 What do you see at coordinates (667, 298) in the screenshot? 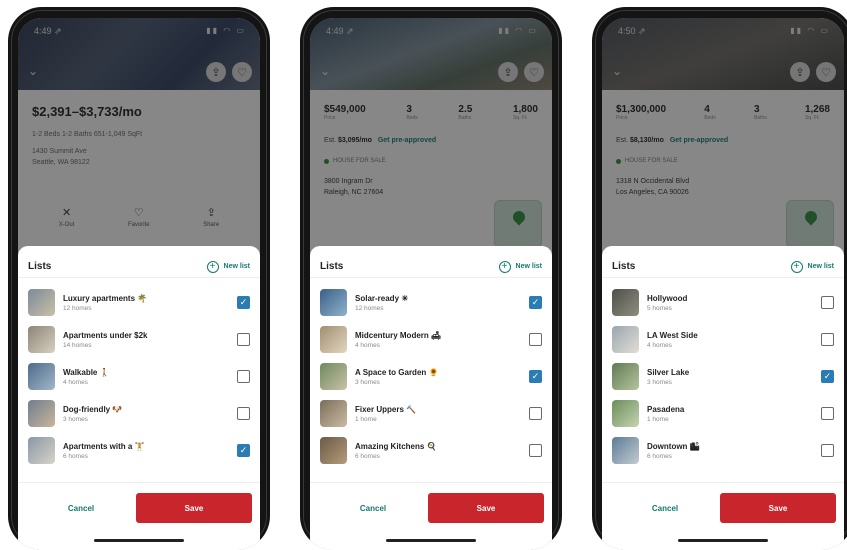
I see `list-name: Hollywood` at bounding box center [667, 298].